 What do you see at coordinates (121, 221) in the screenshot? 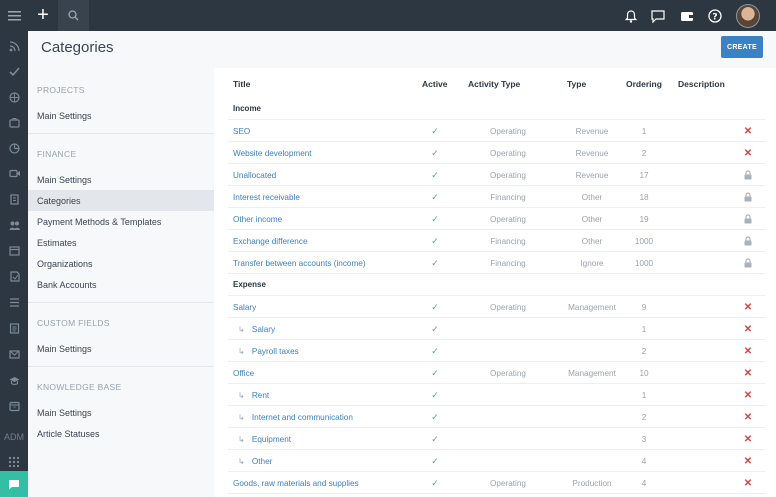
I see `nav-item-payment-methods-templates: Payment Methods & Templates` at bounding box center [121, 221].